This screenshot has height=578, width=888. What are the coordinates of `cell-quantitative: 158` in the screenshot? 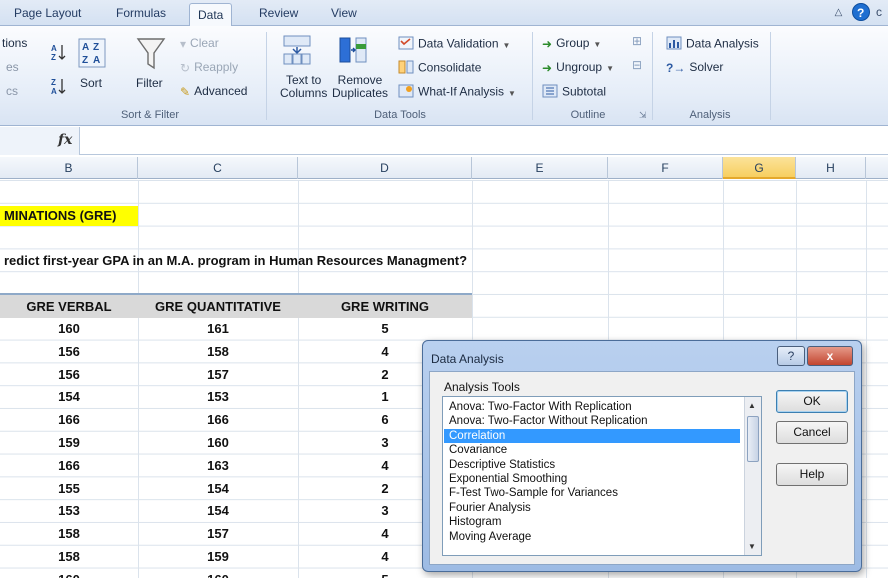 It's located at (218, 351).